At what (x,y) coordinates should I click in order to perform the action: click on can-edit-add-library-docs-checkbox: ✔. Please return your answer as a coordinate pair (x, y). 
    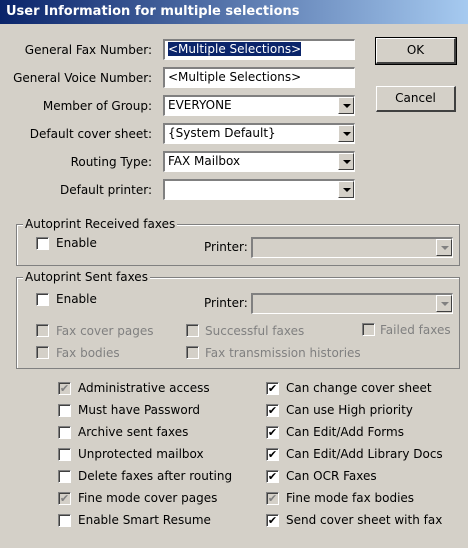
    Looking at the image, I should click on (272, 454).